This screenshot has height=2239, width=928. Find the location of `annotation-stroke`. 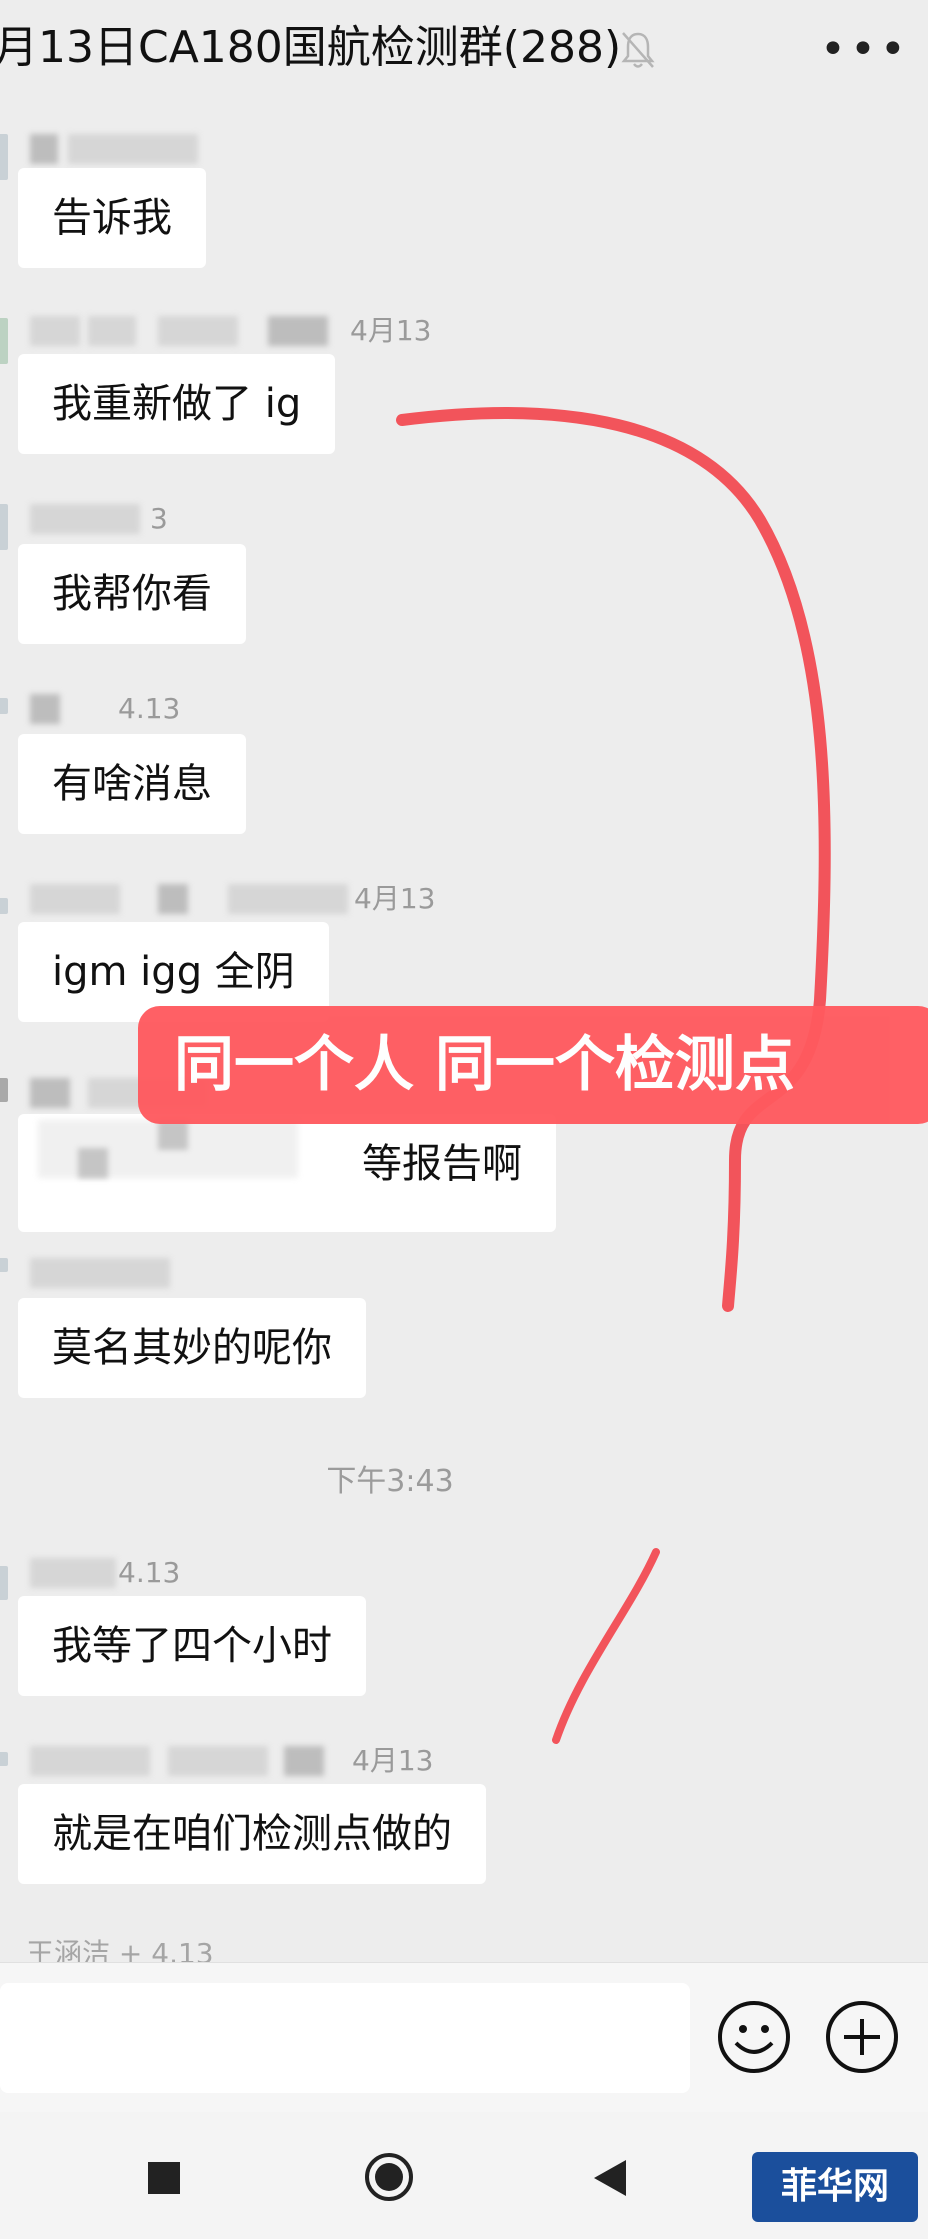

annotation-stroke is located at coordinates (606, 1646).